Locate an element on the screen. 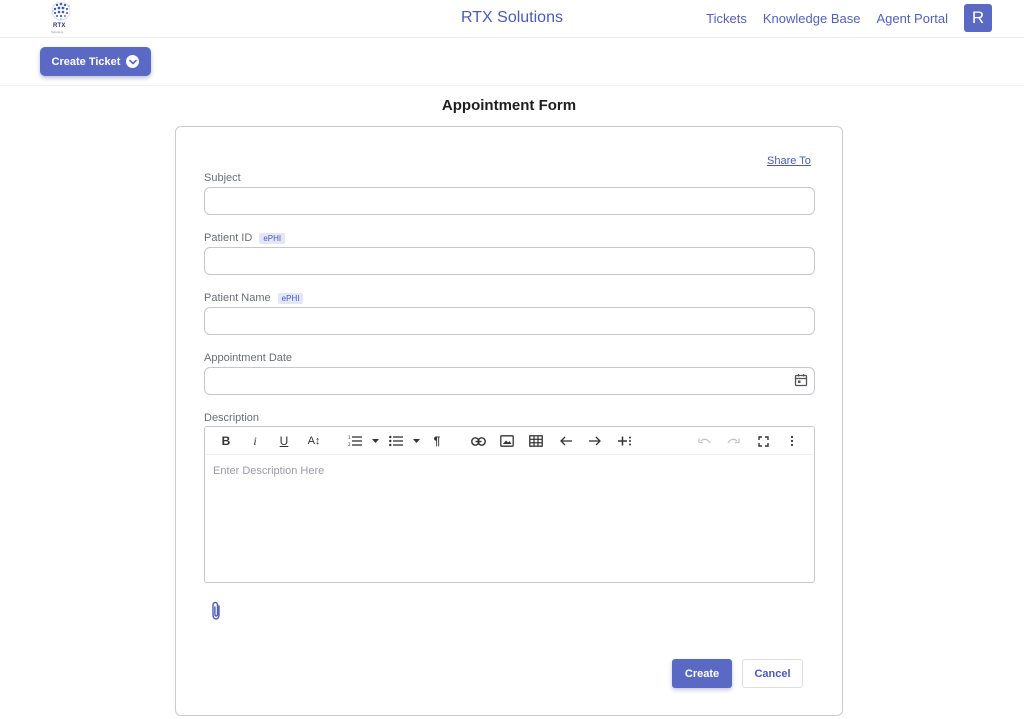  bullet-list-dropdown-icon is located at coordinates (416, 441).